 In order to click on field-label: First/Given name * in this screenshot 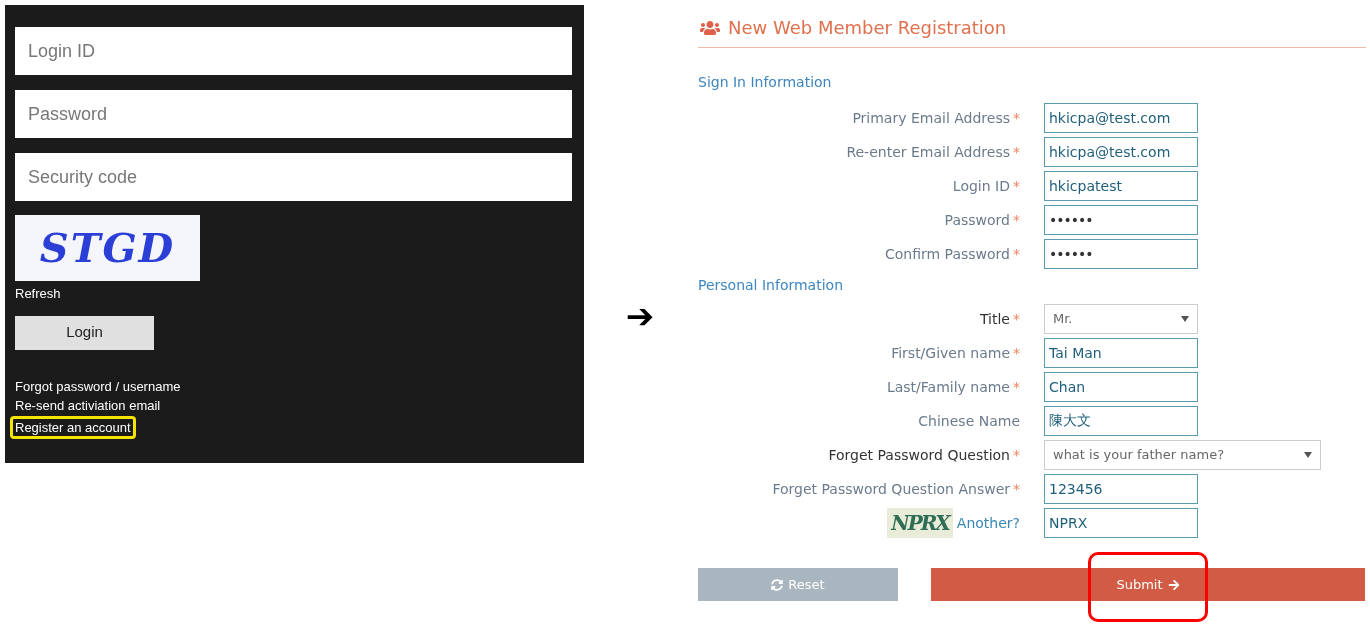, I will do `click(955, 353)`.